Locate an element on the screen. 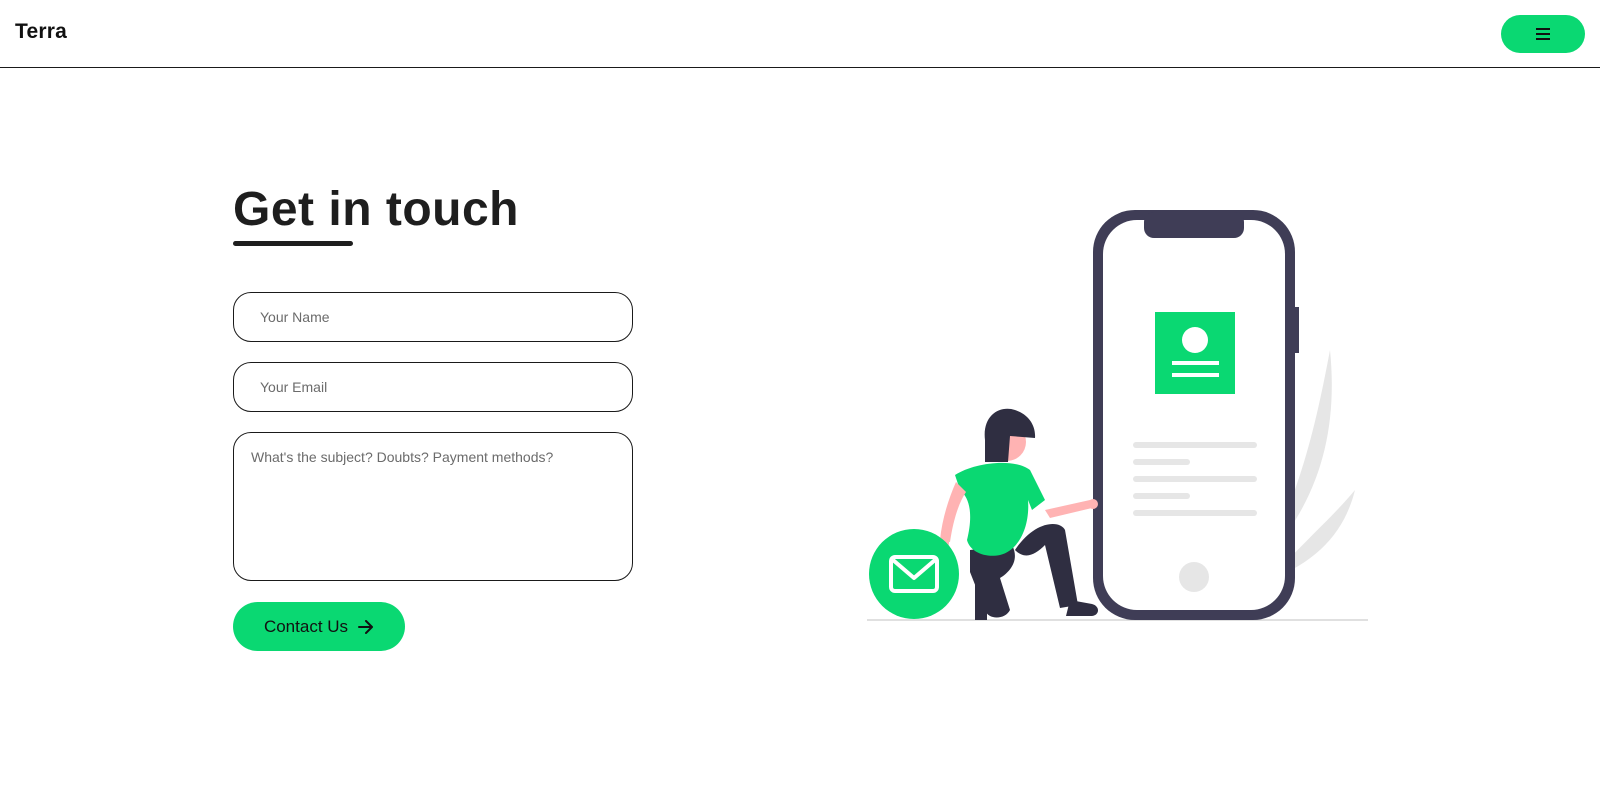 This screenshot has width=1600, height=788. profile-avatar-icon is located at coordinates (1195, 340).